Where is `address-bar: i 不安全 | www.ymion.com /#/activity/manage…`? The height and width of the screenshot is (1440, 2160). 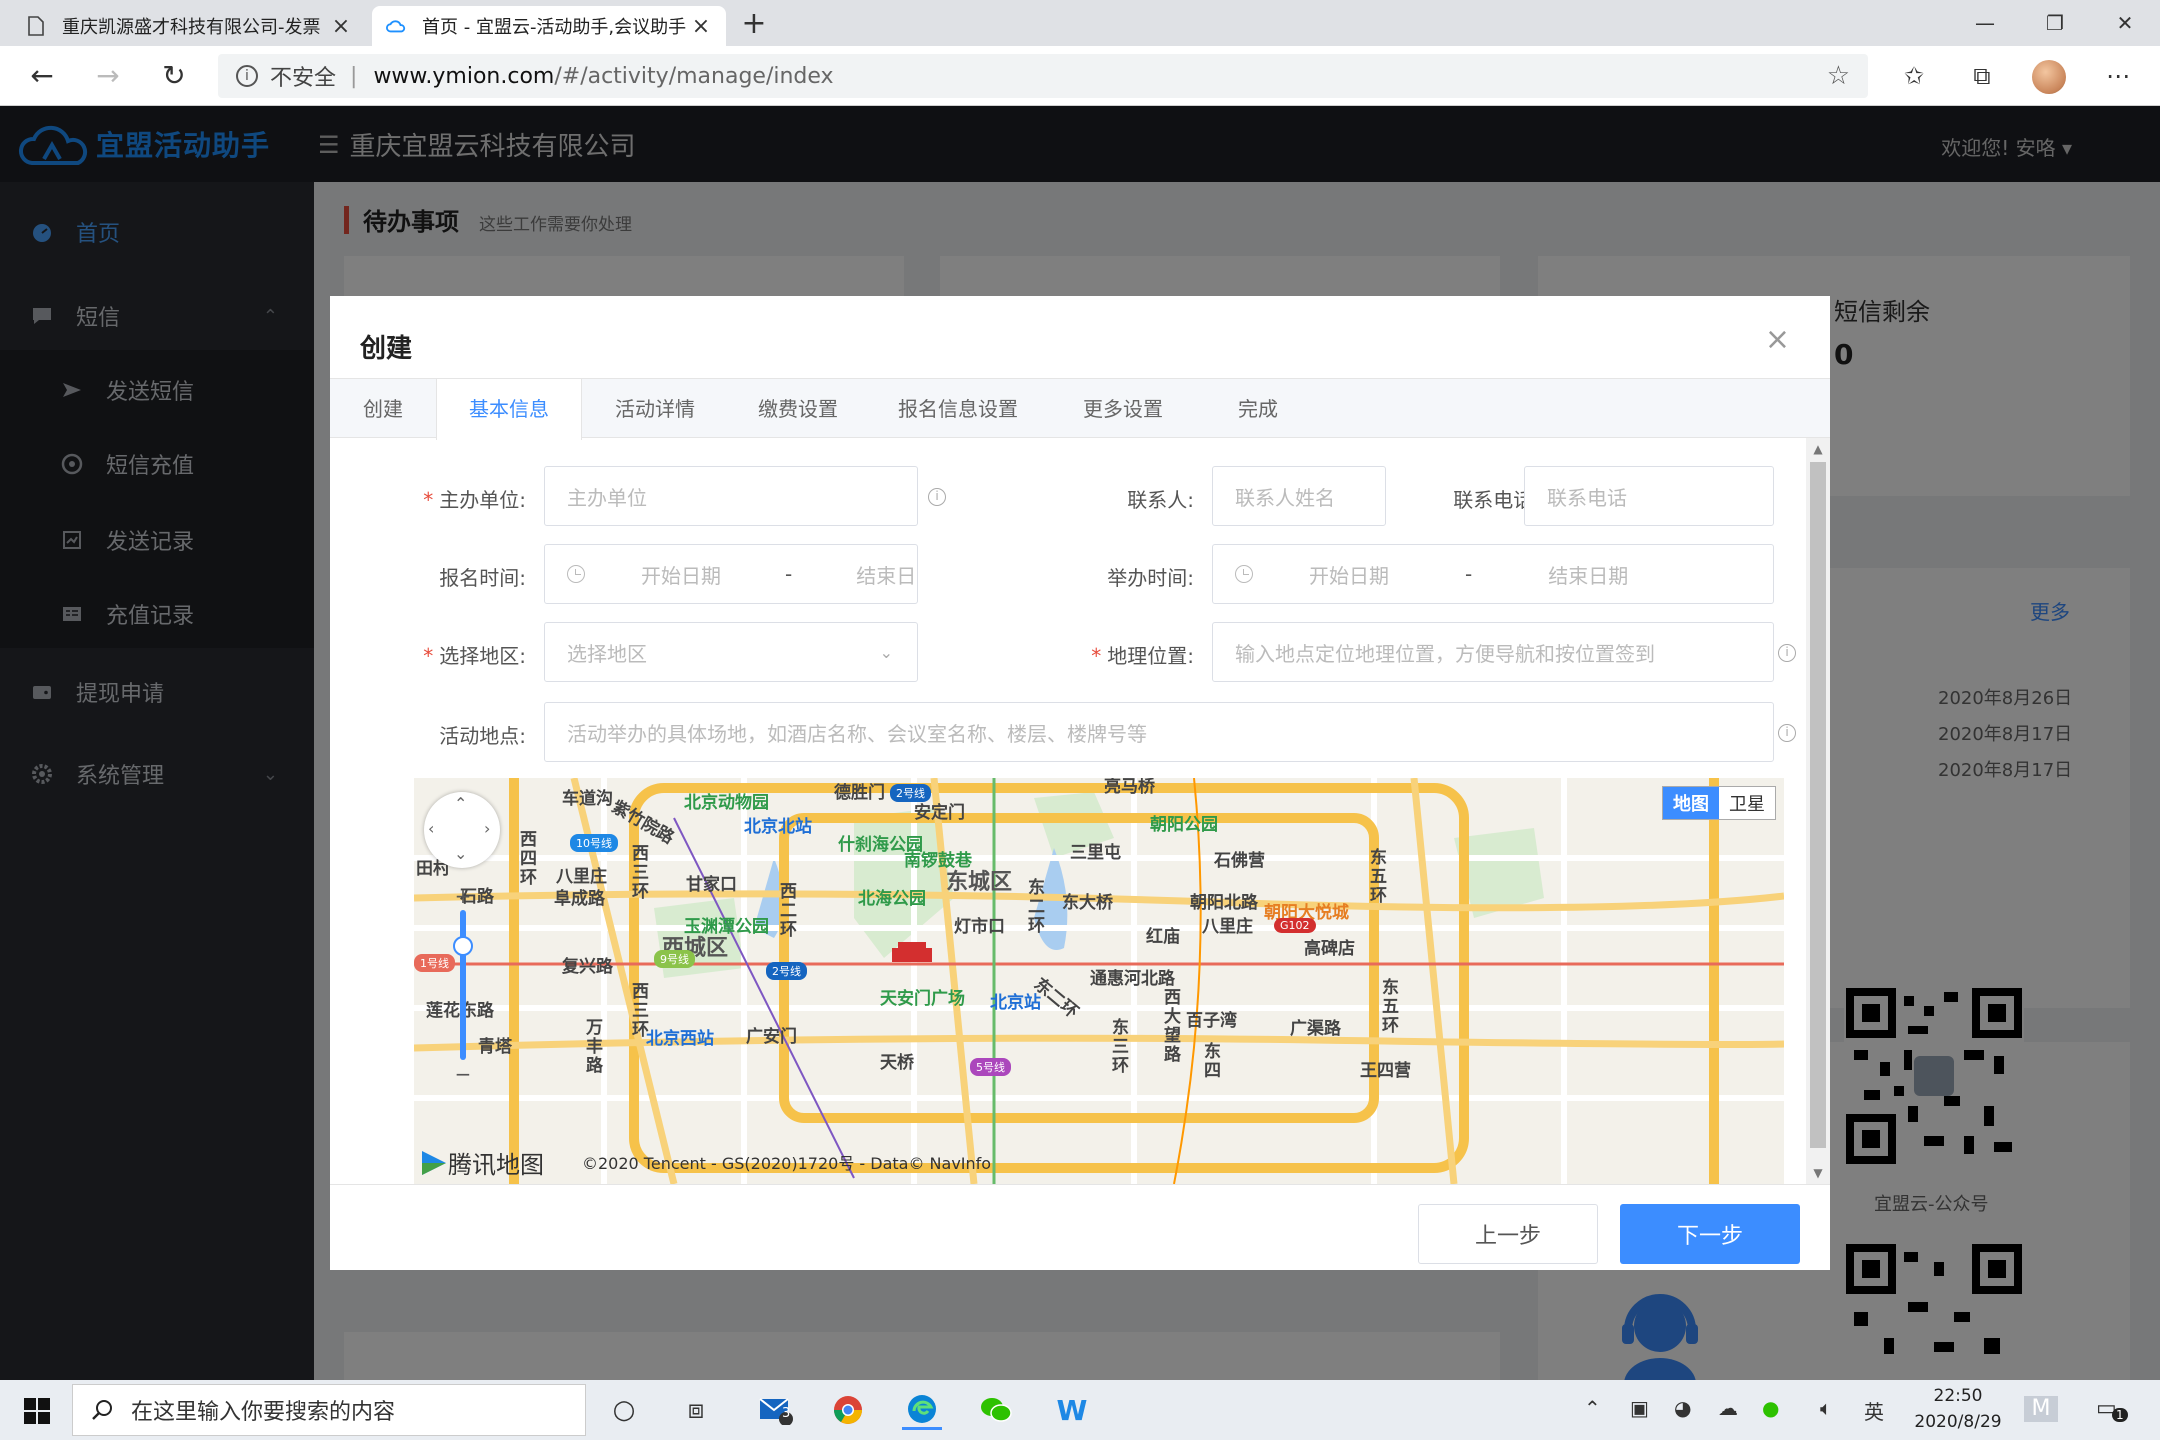 address-bar: i 不安全 | www.ymion.com /#/activity/manage… is located at coordinates (1043, 76).